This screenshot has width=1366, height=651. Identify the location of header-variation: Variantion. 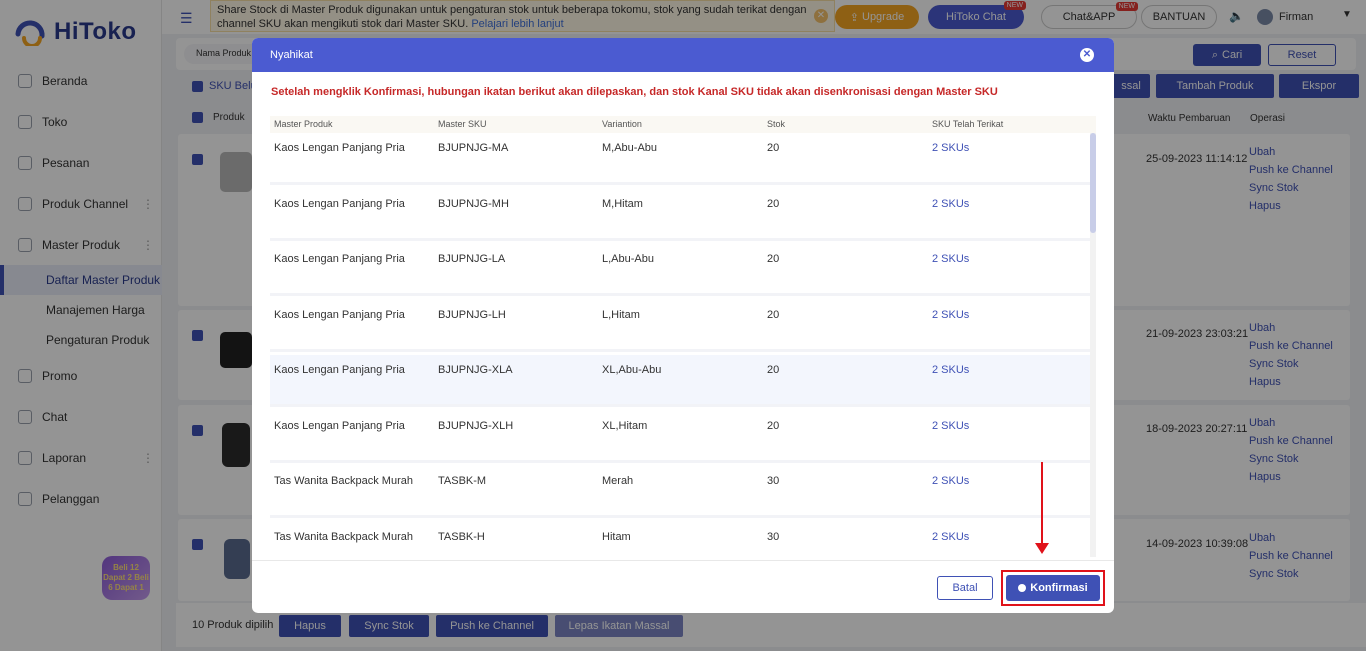
(622, 124).